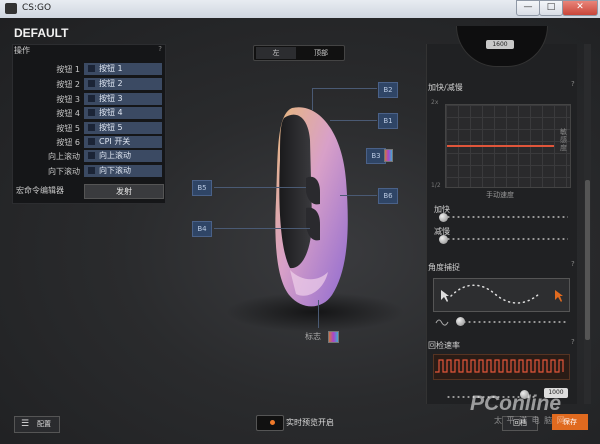 This screenshot has height=444, width=600. What do you see at coordinates (311, 207) in the screenshot?
I see `mouse-image` at bounding box center [311, 207].